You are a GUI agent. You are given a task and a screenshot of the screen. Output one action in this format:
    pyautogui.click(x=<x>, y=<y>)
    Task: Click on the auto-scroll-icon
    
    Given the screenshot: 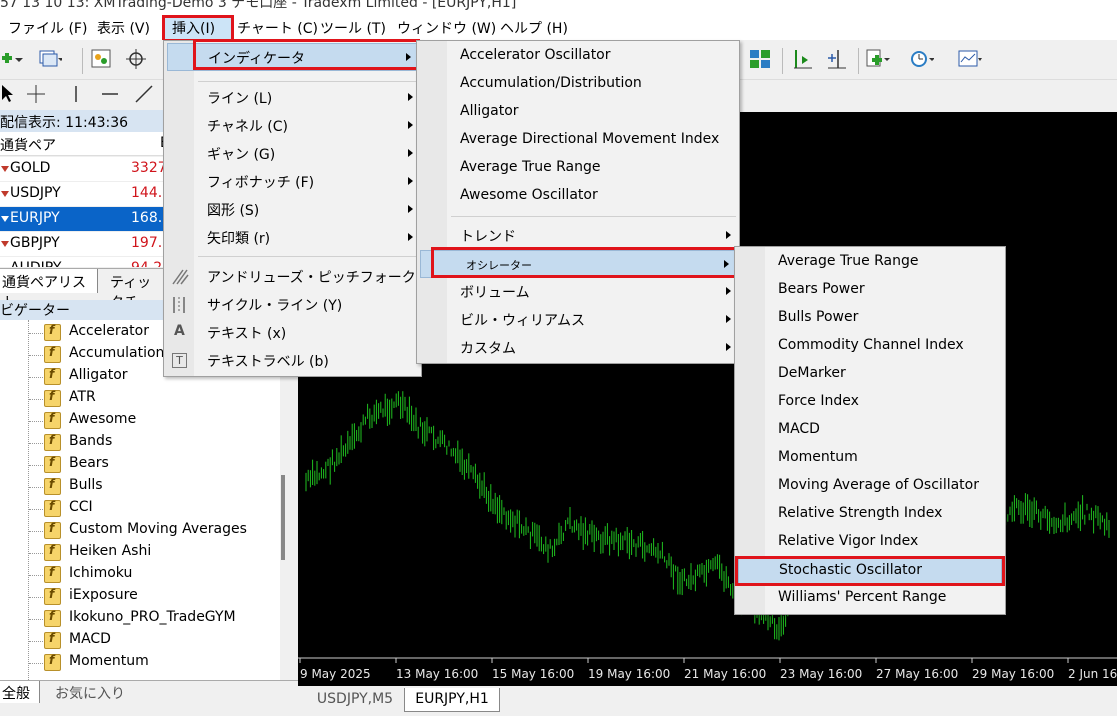 What is the action you would take?
    pyautogui.click(x=836, y=59)
    